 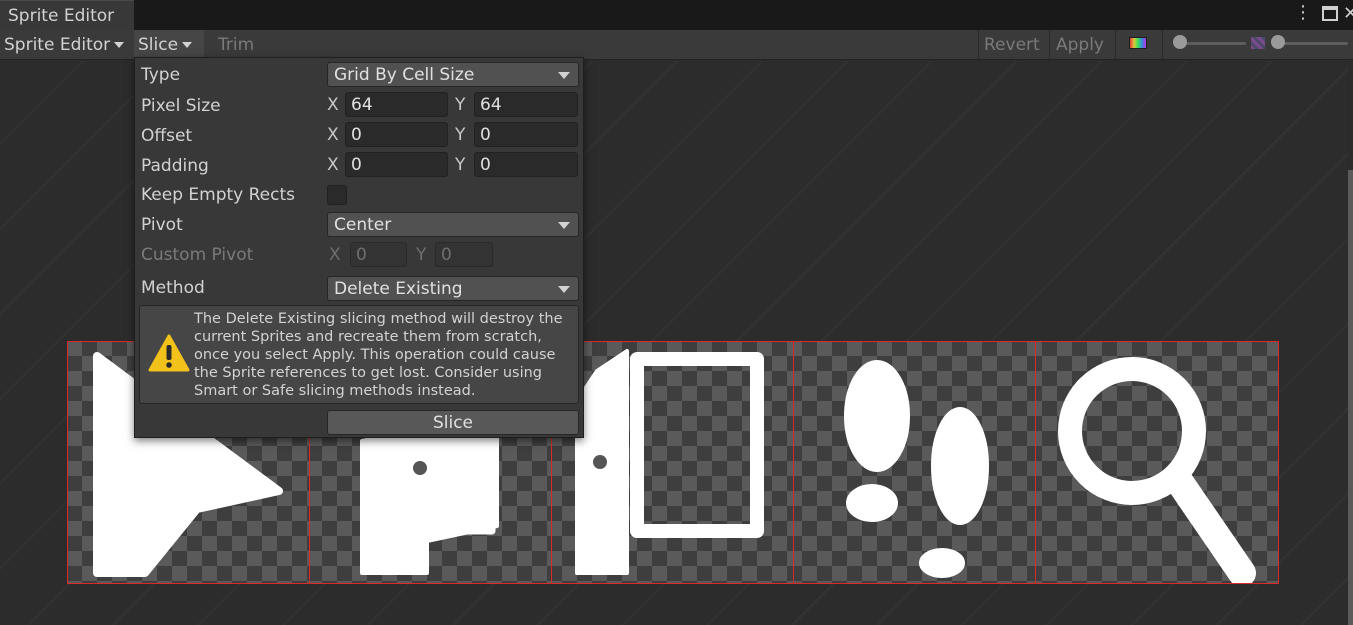 I want to click on type-dropdown: Grid By Cell Size, so click(x=453, y=74).